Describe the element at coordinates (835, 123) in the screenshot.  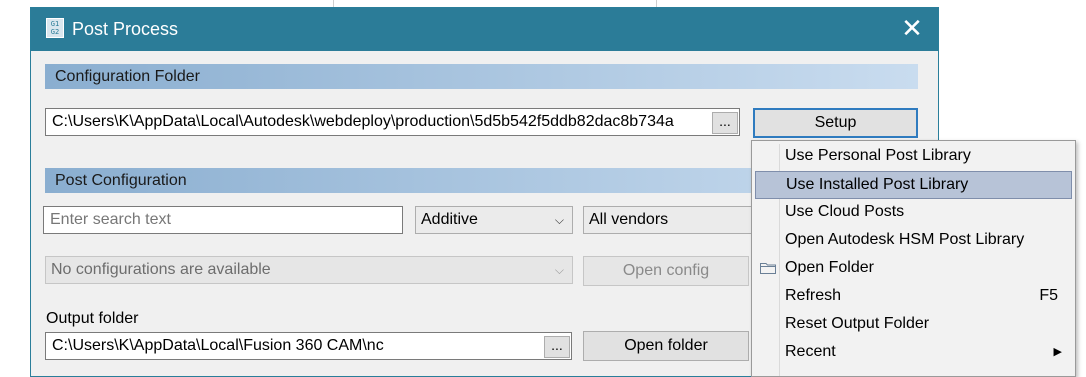
I see `setup-button: Setup` at that location.